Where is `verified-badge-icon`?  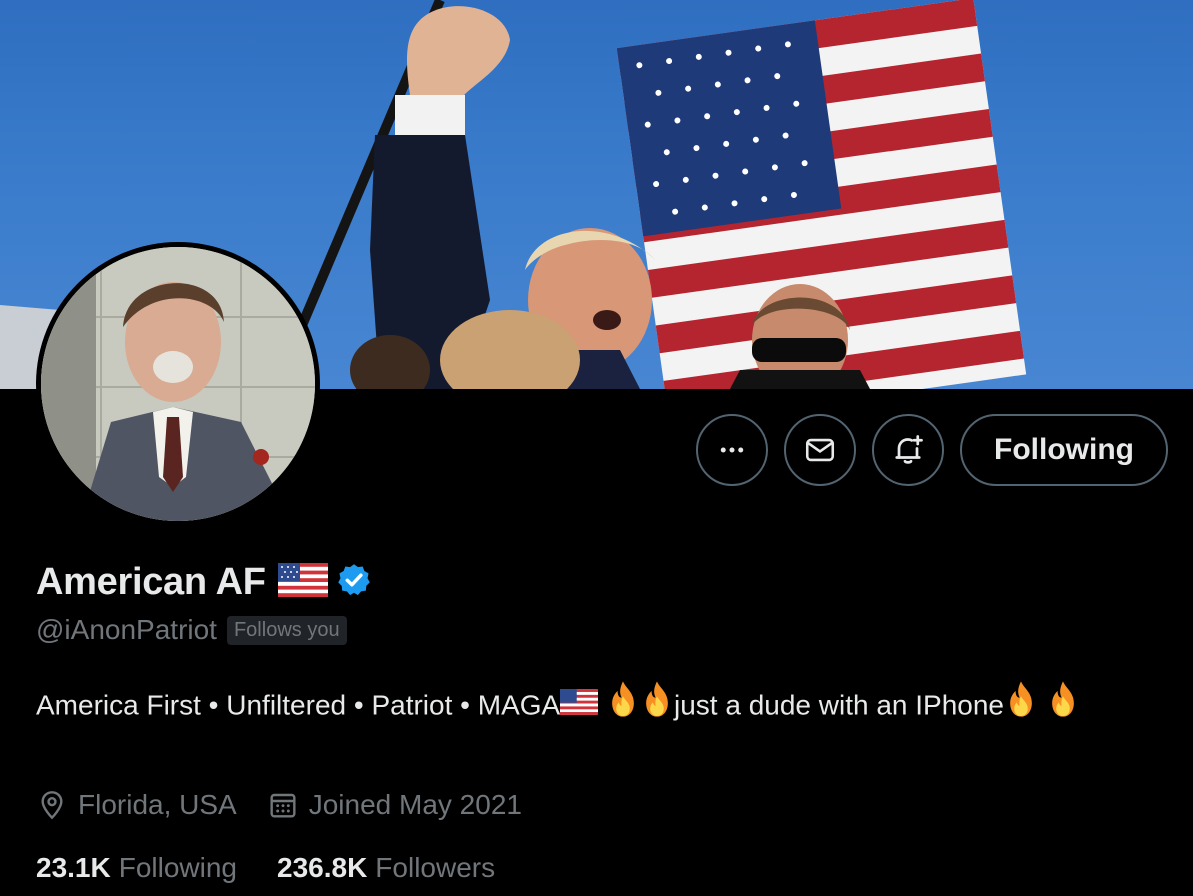
verified-badge-icon is located at coordinates (354, 582).